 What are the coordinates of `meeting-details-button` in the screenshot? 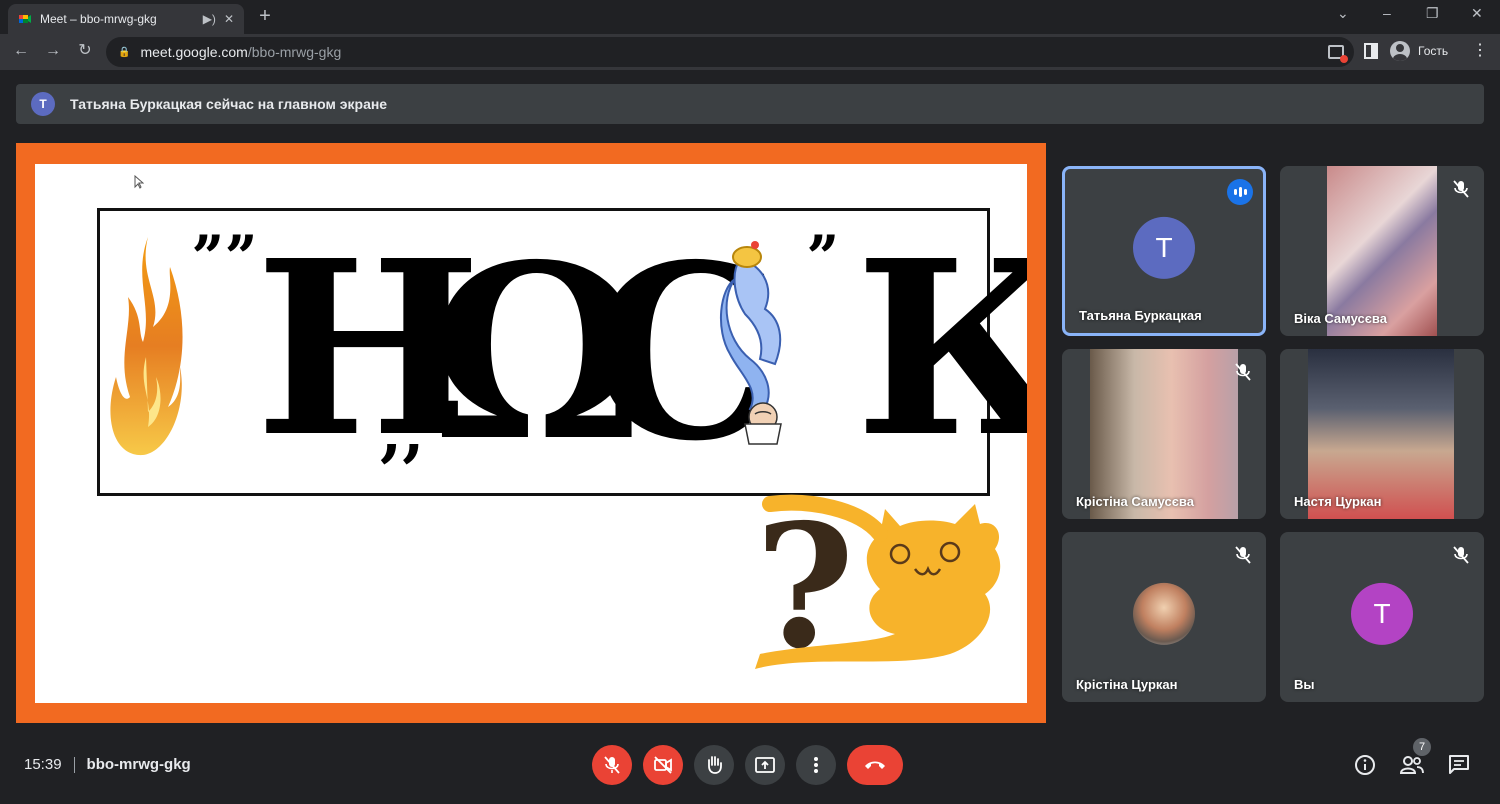 It's located at (1365, 765).